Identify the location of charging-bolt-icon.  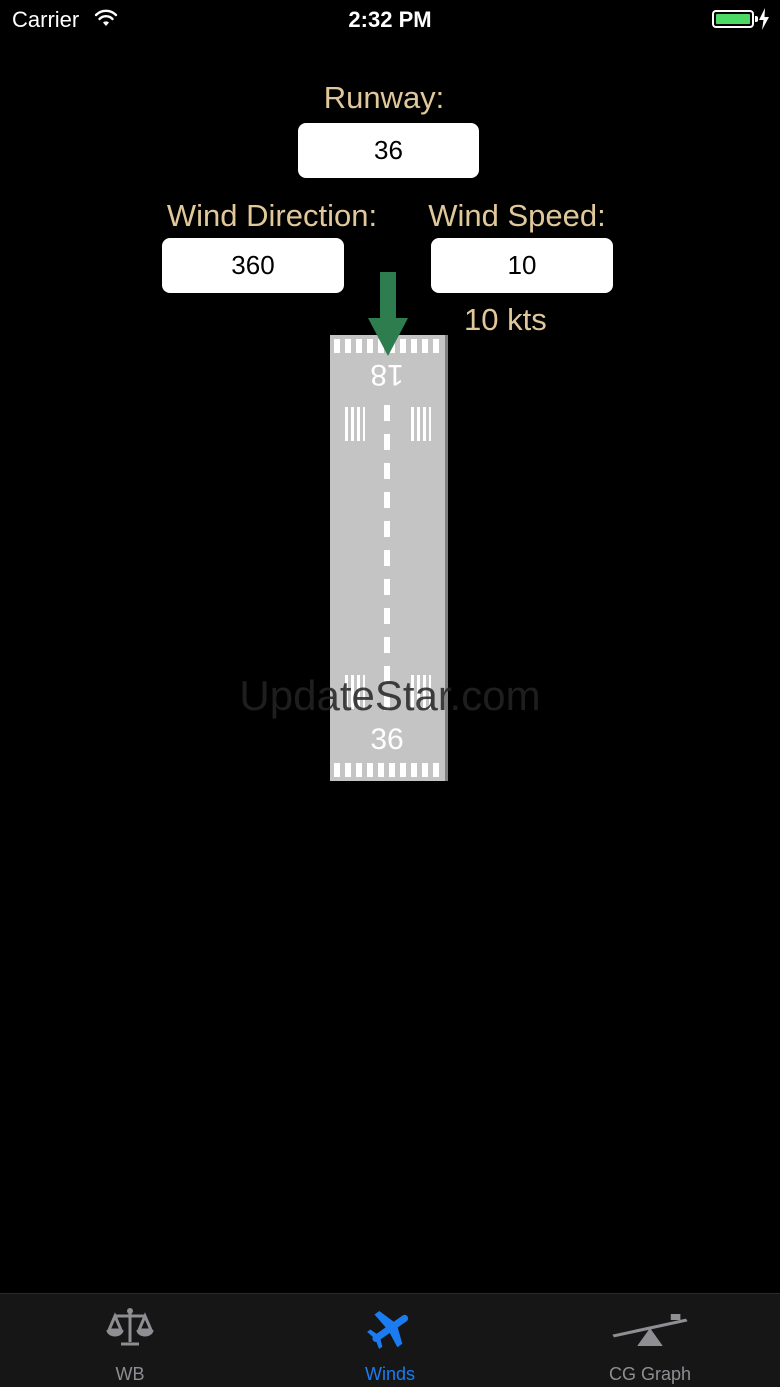
(764, 19).